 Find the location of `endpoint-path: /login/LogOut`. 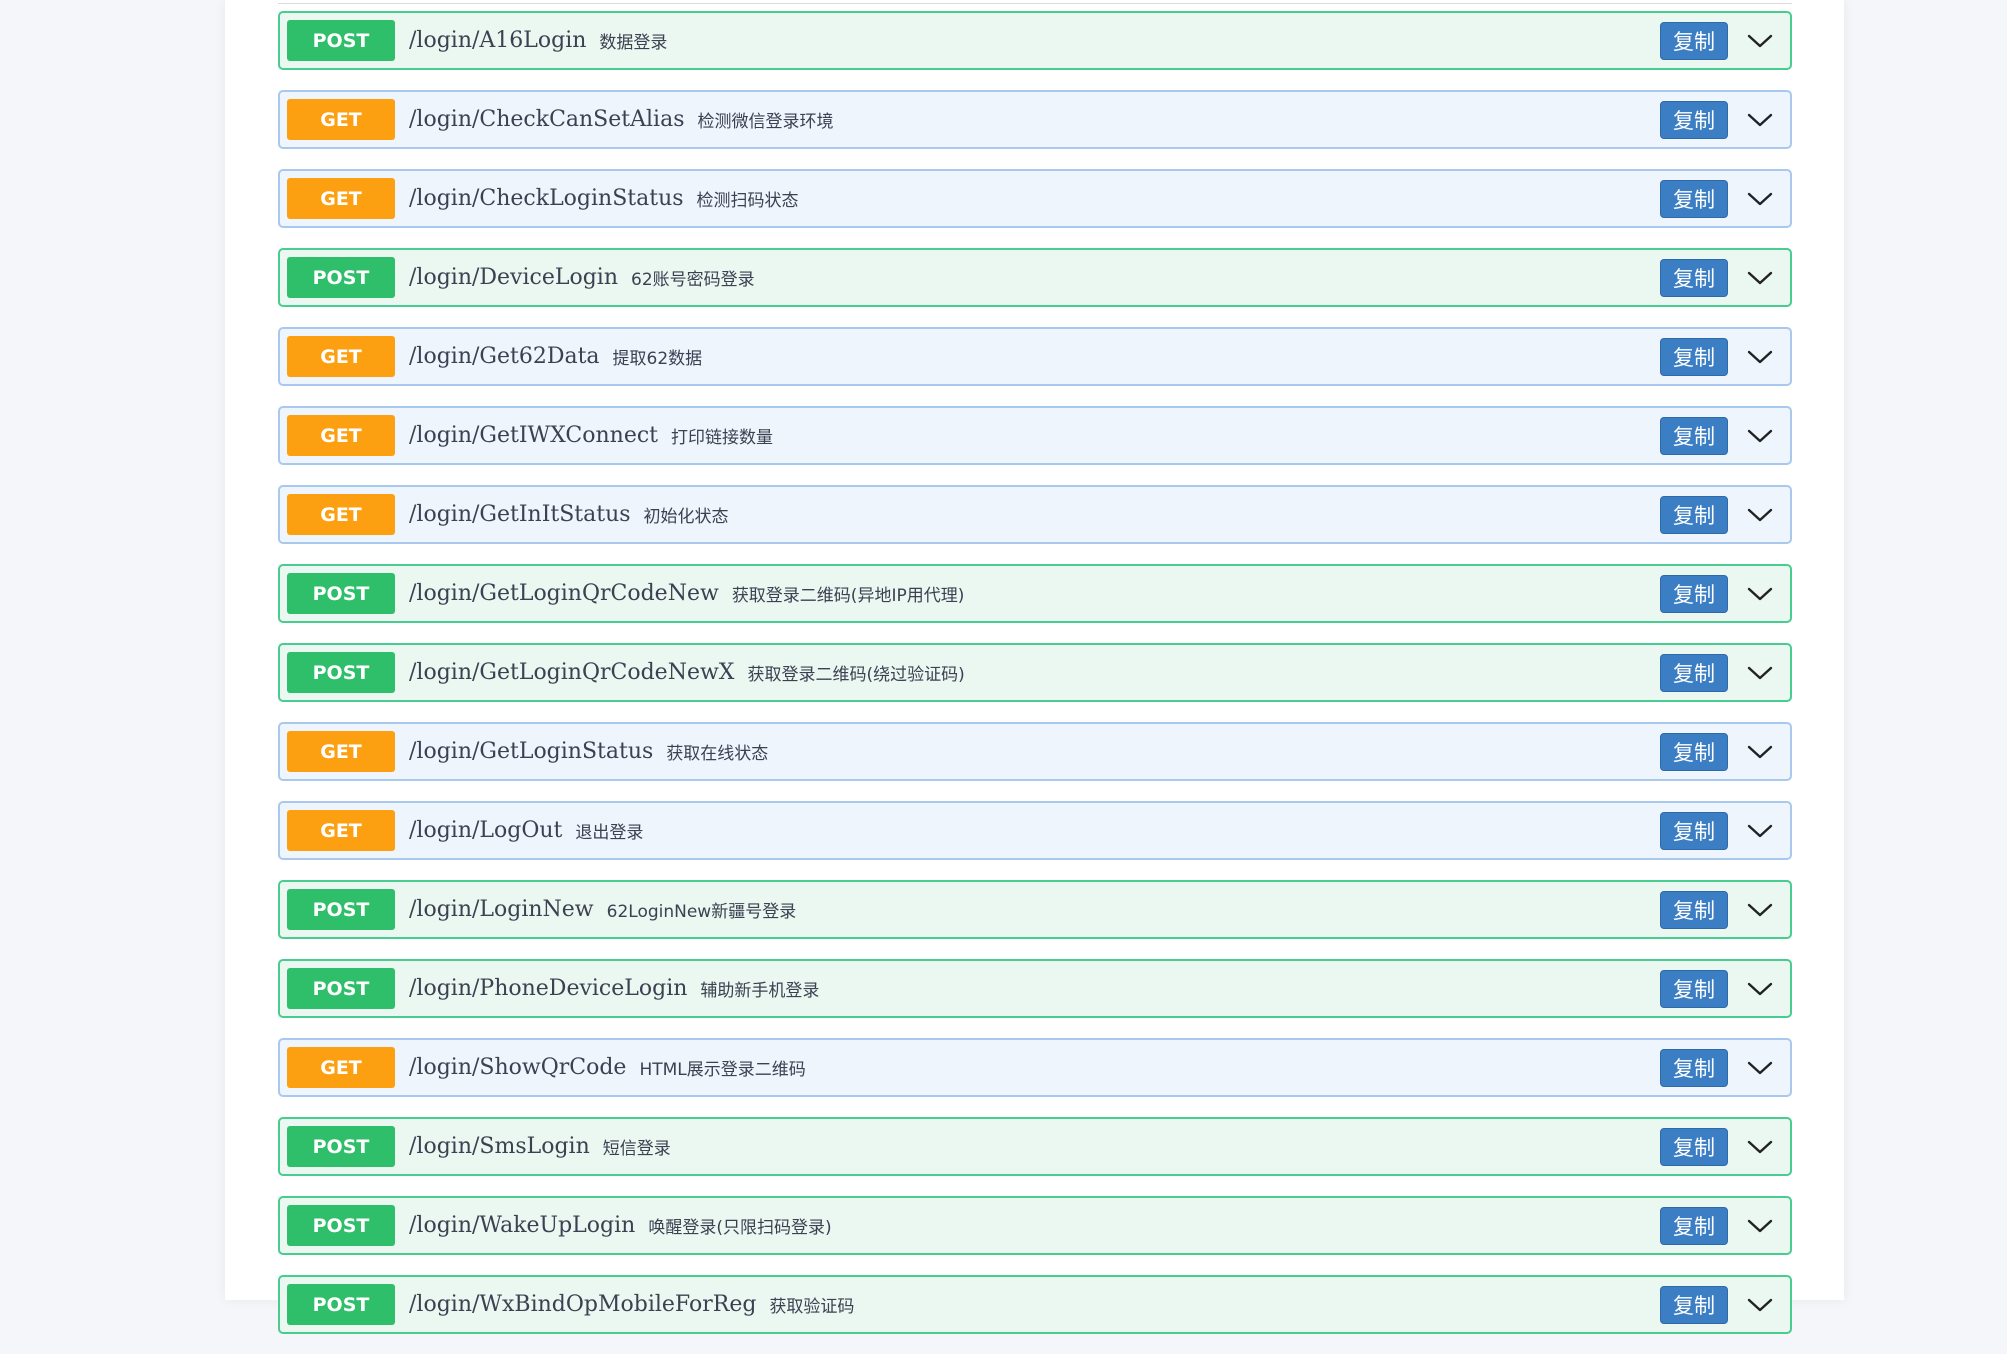

endpoint-path: /login/LogOut is located at coordinates (485, 830).